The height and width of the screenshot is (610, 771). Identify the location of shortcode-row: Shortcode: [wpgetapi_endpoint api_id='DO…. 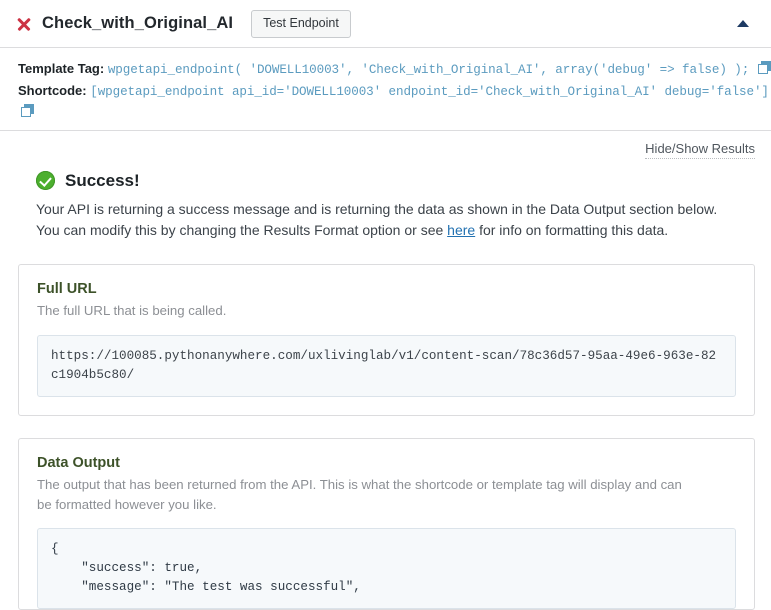
(393, 91).